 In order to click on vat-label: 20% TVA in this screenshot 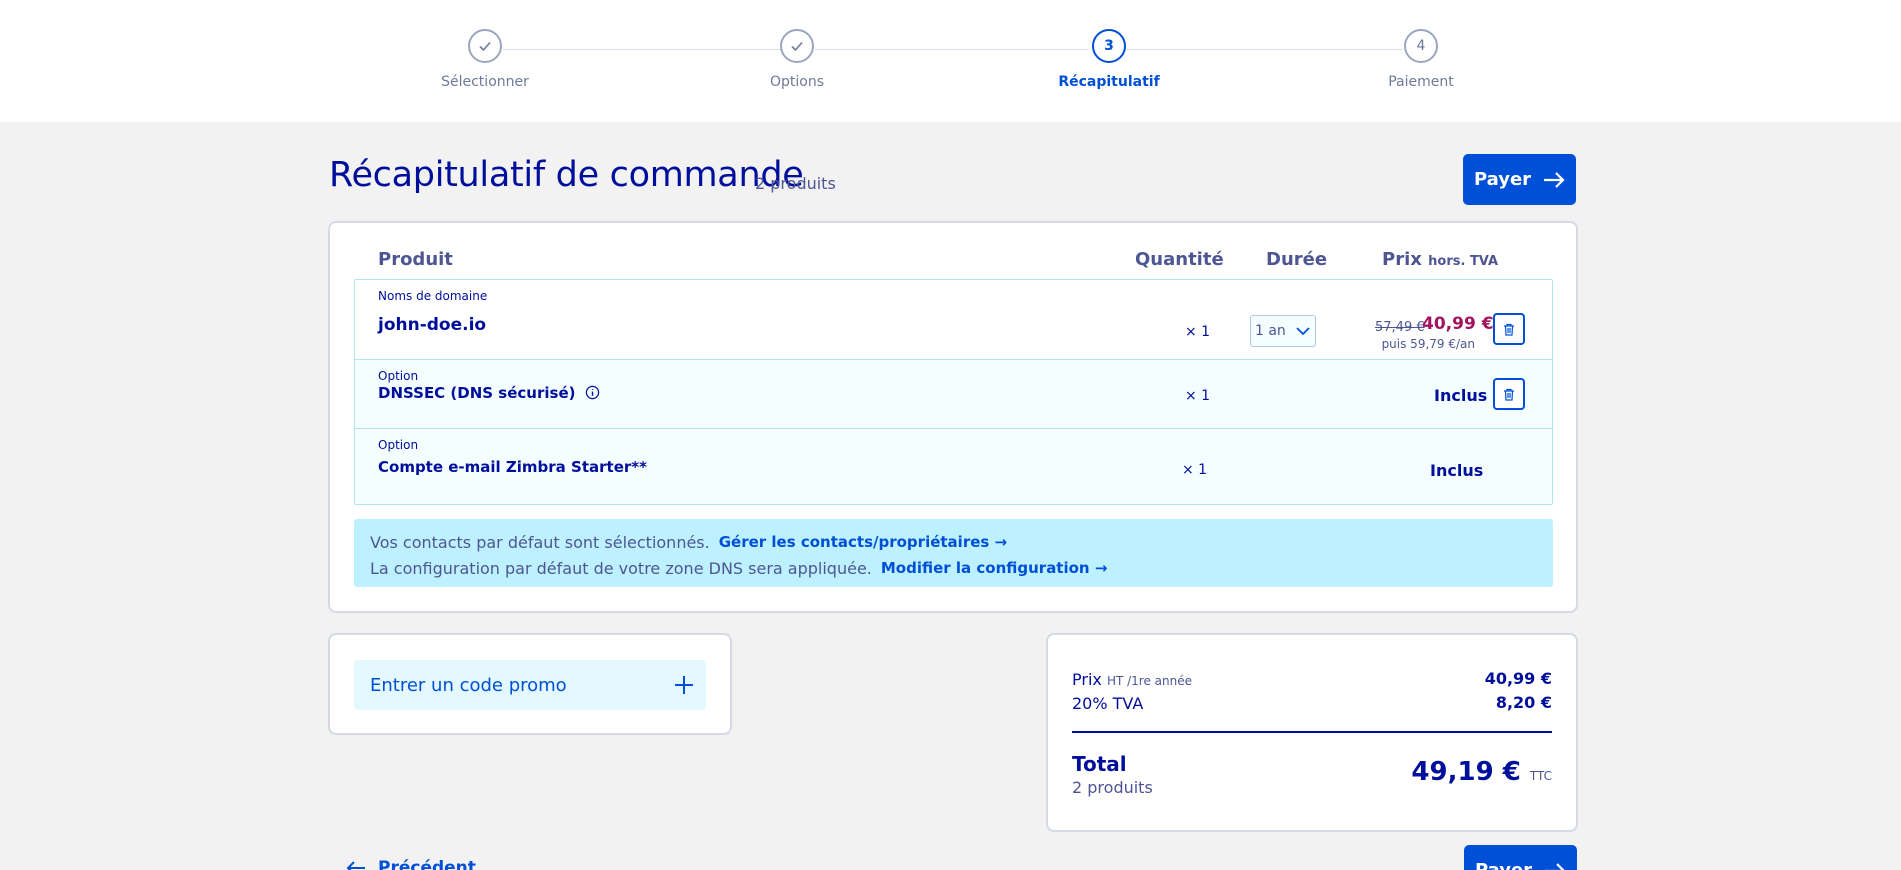, I will do `click(1108, 703)`.